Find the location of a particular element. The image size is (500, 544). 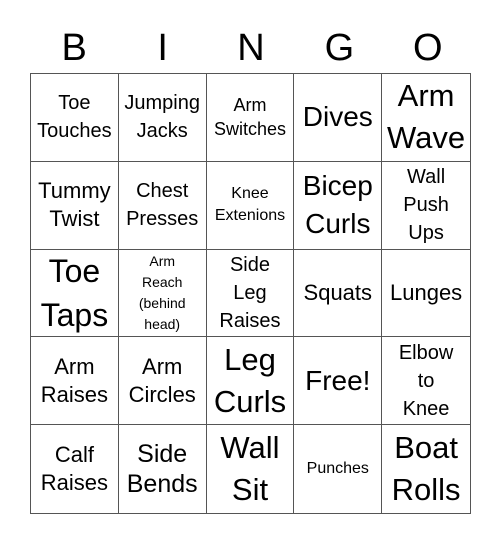

bingo-cell: Side Leg Raises is located at coordinates (250, 293).